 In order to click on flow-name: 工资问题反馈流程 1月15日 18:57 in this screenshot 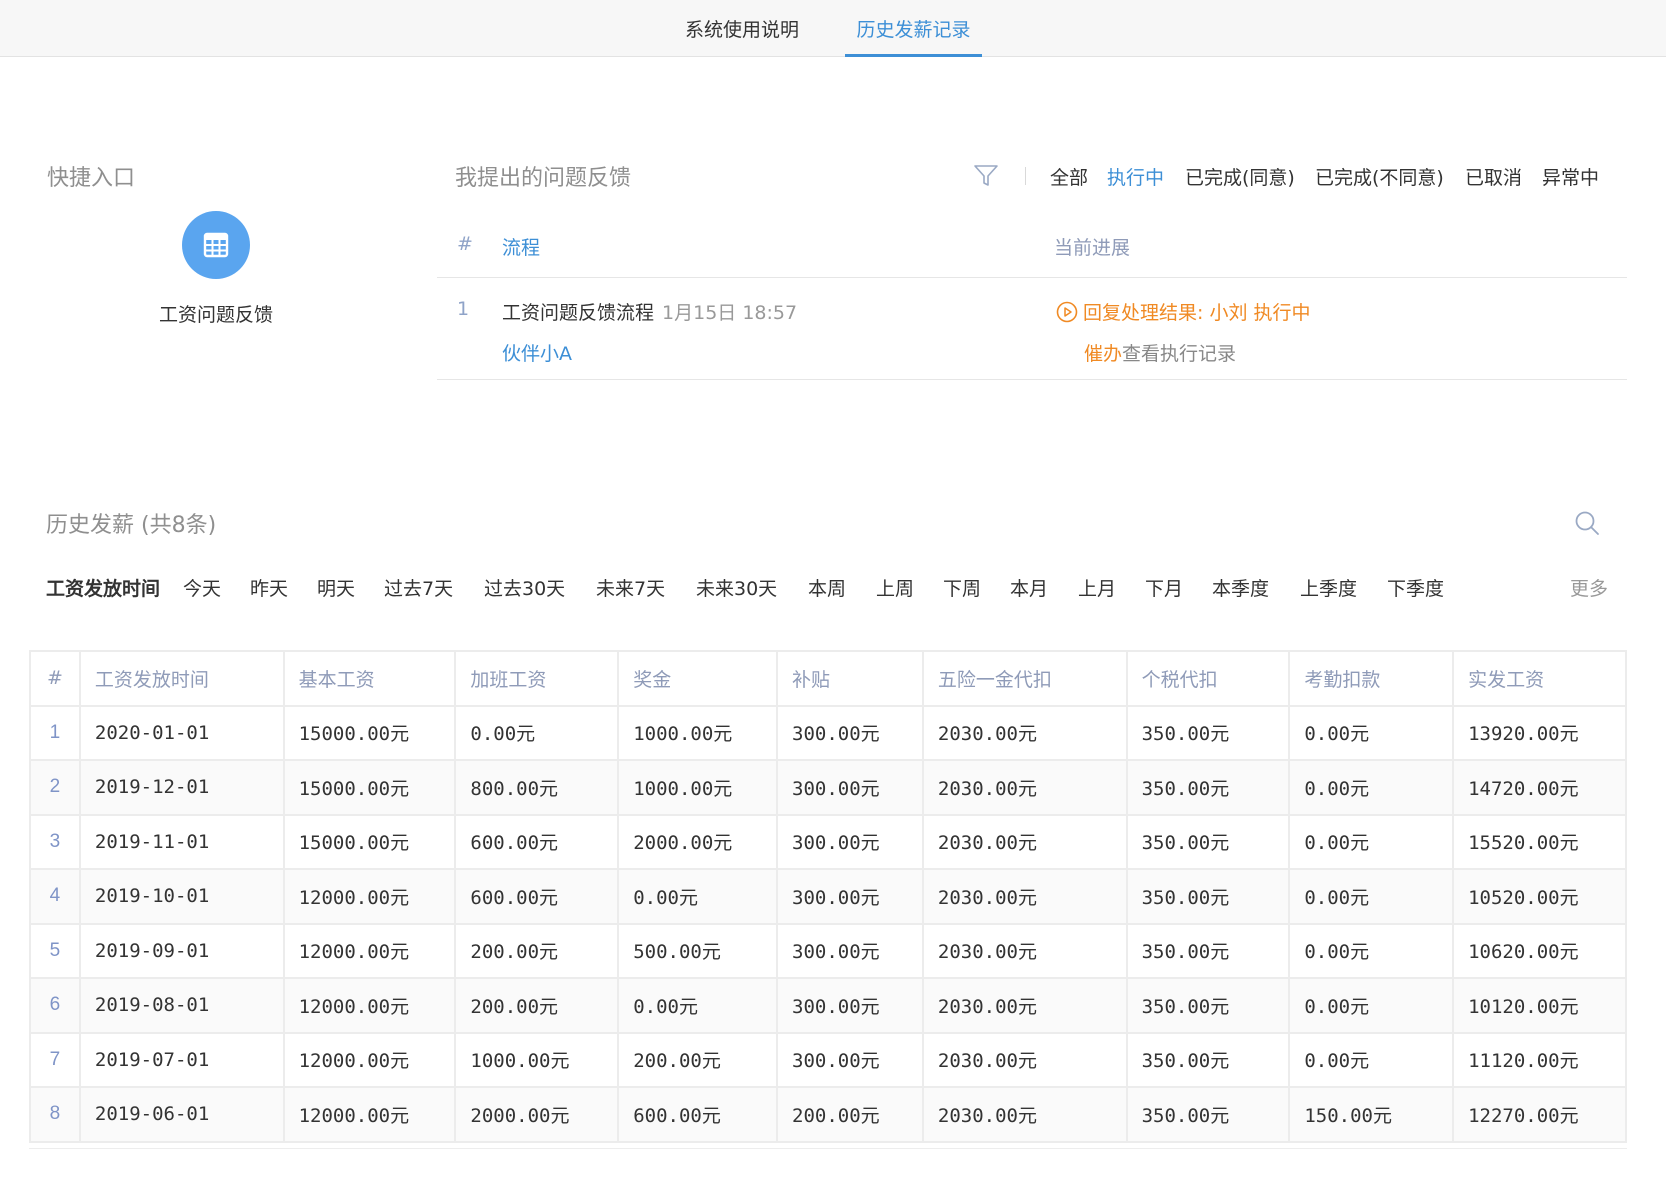, I will do `click(649, 311)`.